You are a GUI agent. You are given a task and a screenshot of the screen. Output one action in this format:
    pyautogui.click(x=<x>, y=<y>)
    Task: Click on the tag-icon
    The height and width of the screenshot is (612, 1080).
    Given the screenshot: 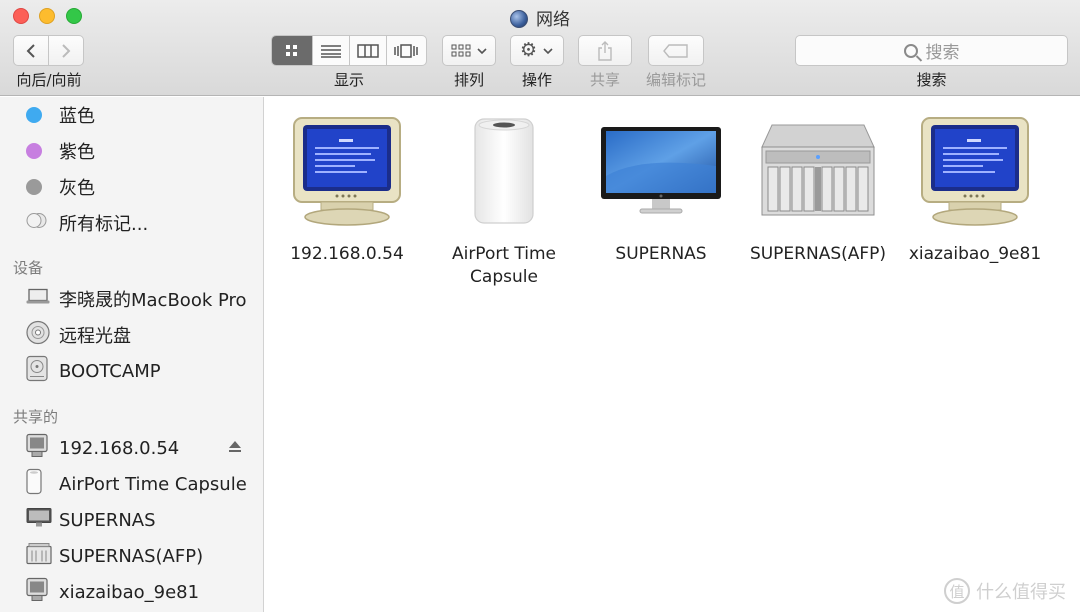 What is the action you would take?
    pyautogui.click(x=675, y=50)
    